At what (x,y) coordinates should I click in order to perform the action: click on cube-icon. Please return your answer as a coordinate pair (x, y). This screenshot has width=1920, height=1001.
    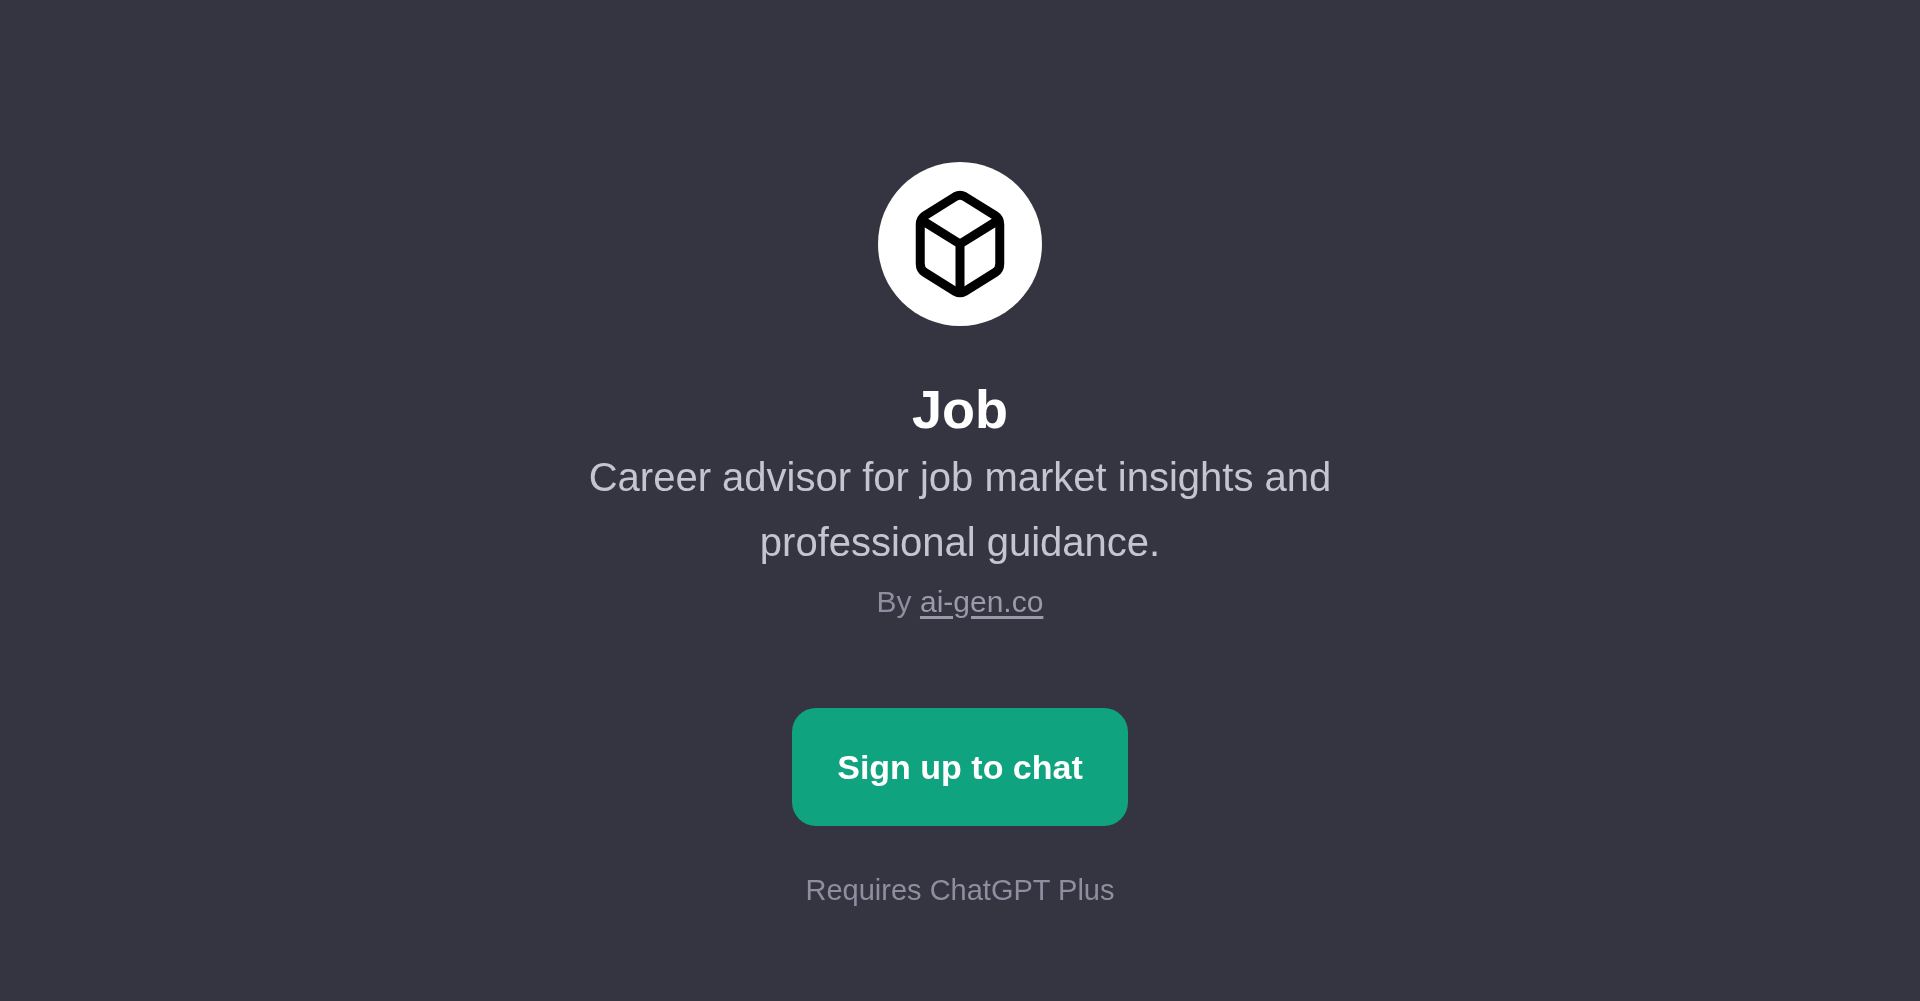
    Looking at the image, I should click on (960, 244).